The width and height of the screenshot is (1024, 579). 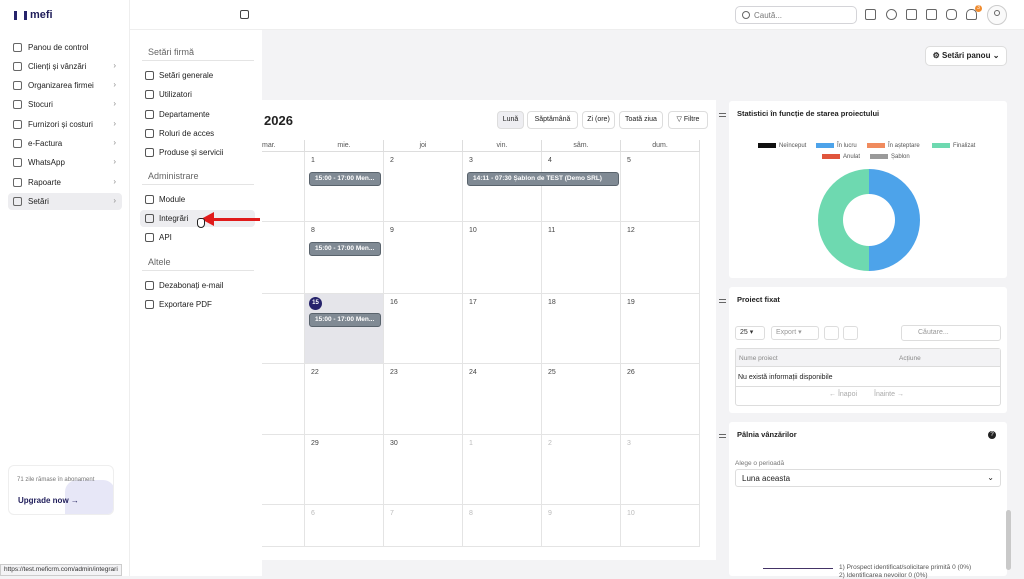 What do you see at coordinates (911, 14) in the screenshot?
I see `calendar-icon` at bounding box center [911, 14].